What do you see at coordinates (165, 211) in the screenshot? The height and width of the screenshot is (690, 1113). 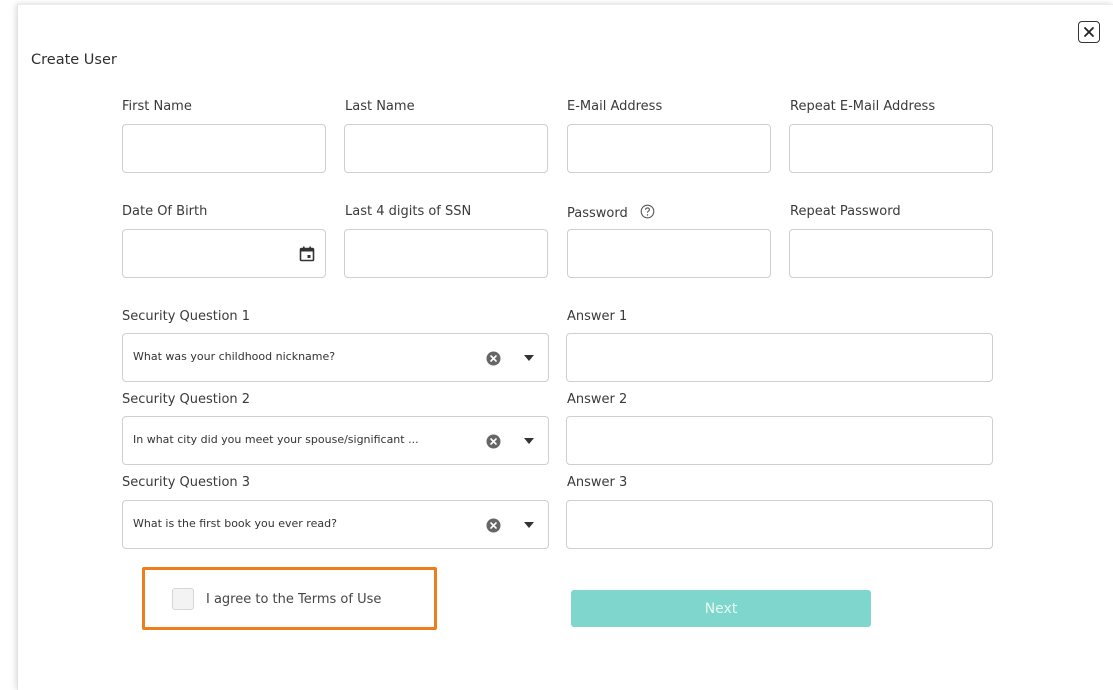 I see `dob-label: Date Of Birth` at bounding box center [165, 211].